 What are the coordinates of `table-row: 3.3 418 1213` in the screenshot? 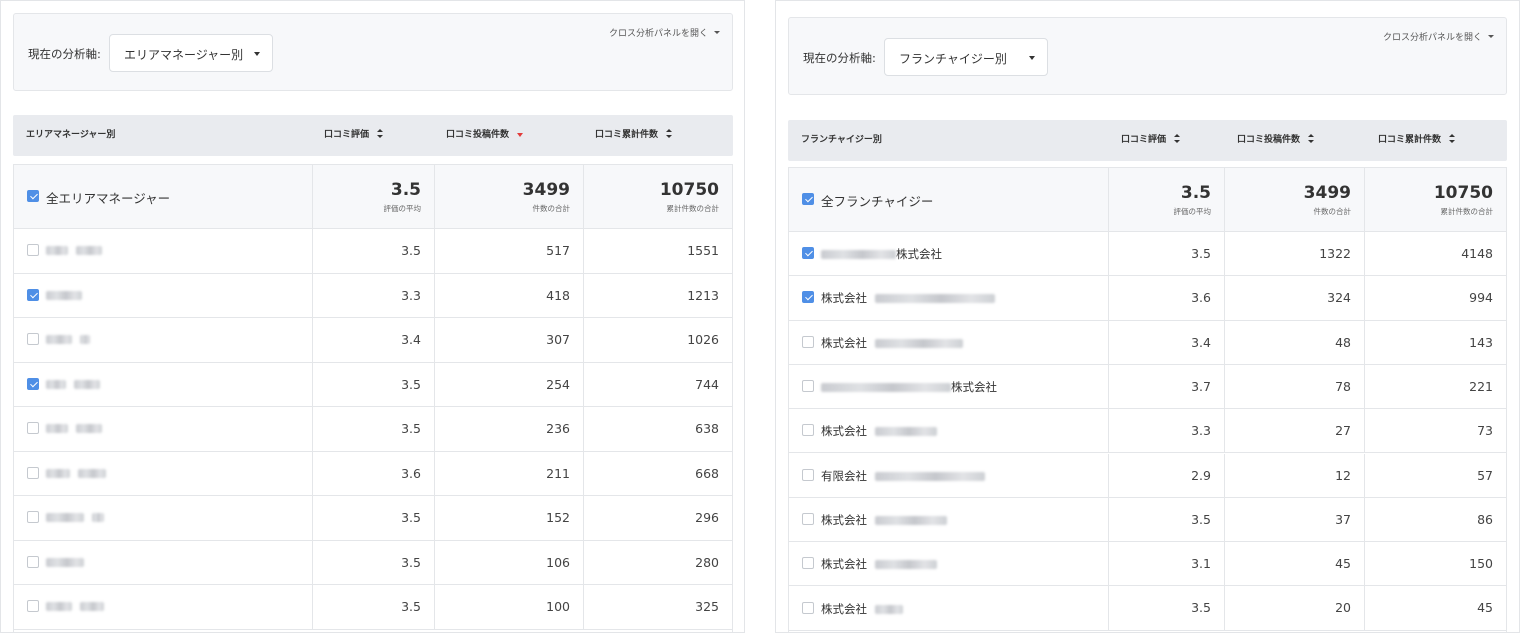 It's located at (373, 295).